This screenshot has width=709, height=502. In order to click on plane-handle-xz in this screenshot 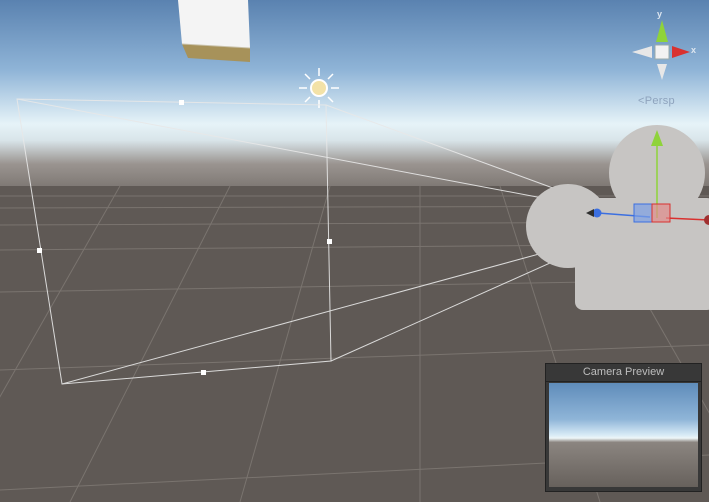, I will do `click(643, 213)`.